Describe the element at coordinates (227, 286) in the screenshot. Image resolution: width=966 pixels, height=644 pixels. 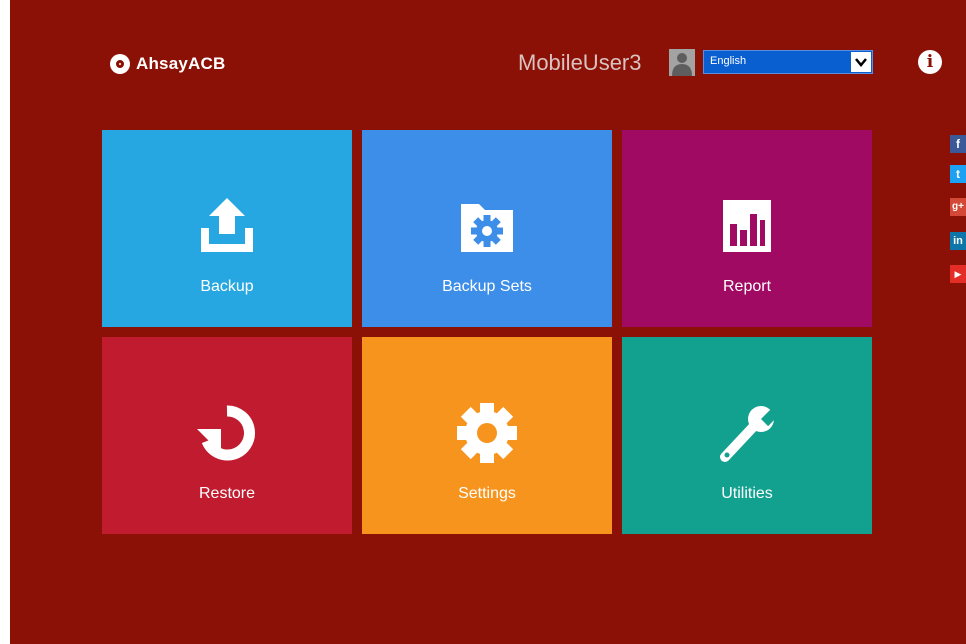
I see `backup-tile-label: Backup` at that location.